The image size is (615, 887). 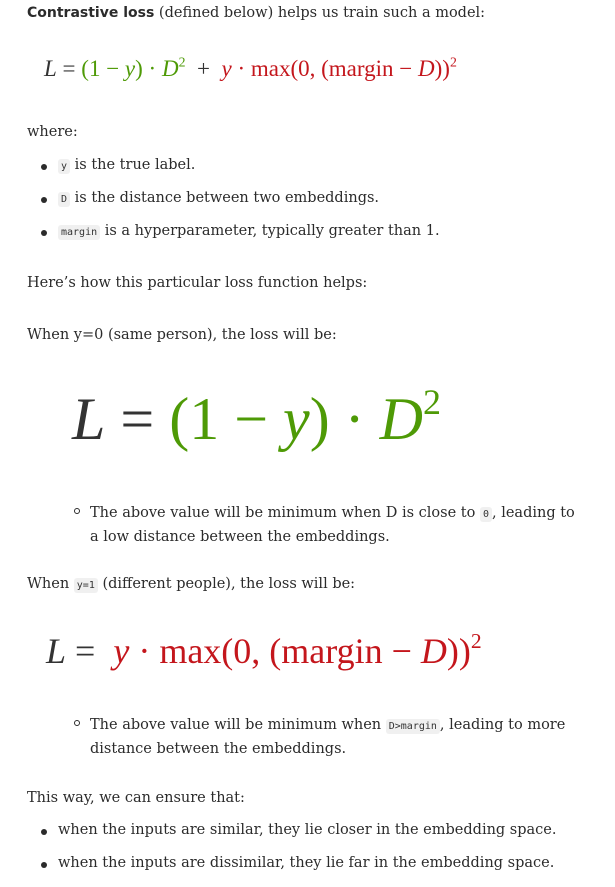 What do you see at coordinates (50, 68) in the screenshot?
I see `eq1-lhs: L` at bounding box center [50, 68].